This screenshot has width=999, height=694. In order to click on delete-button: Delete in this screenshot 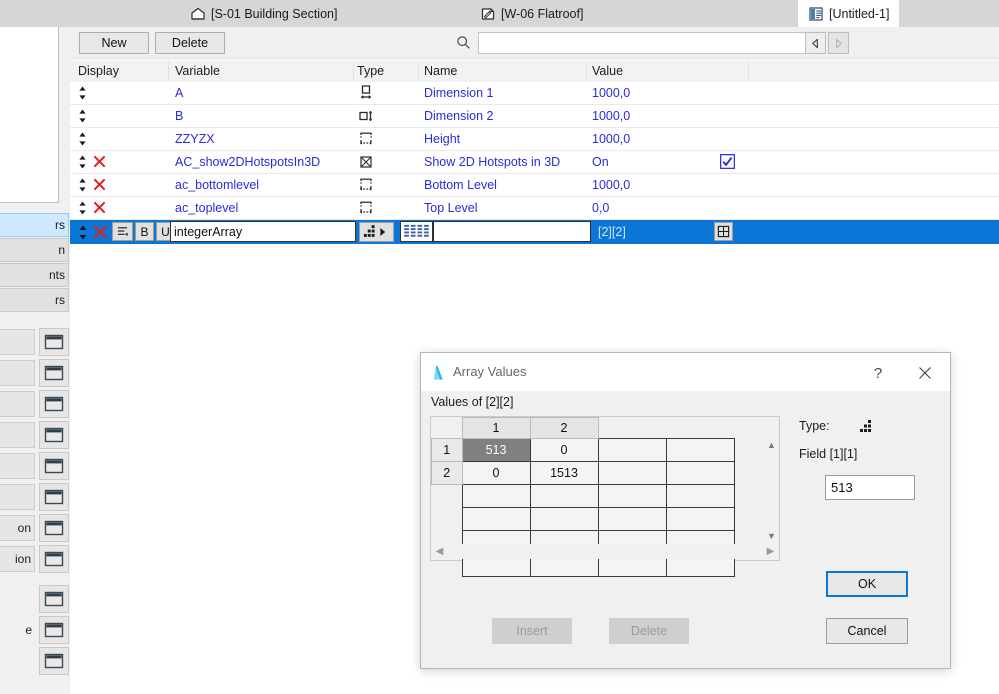, I will do `click(190, 43)`.